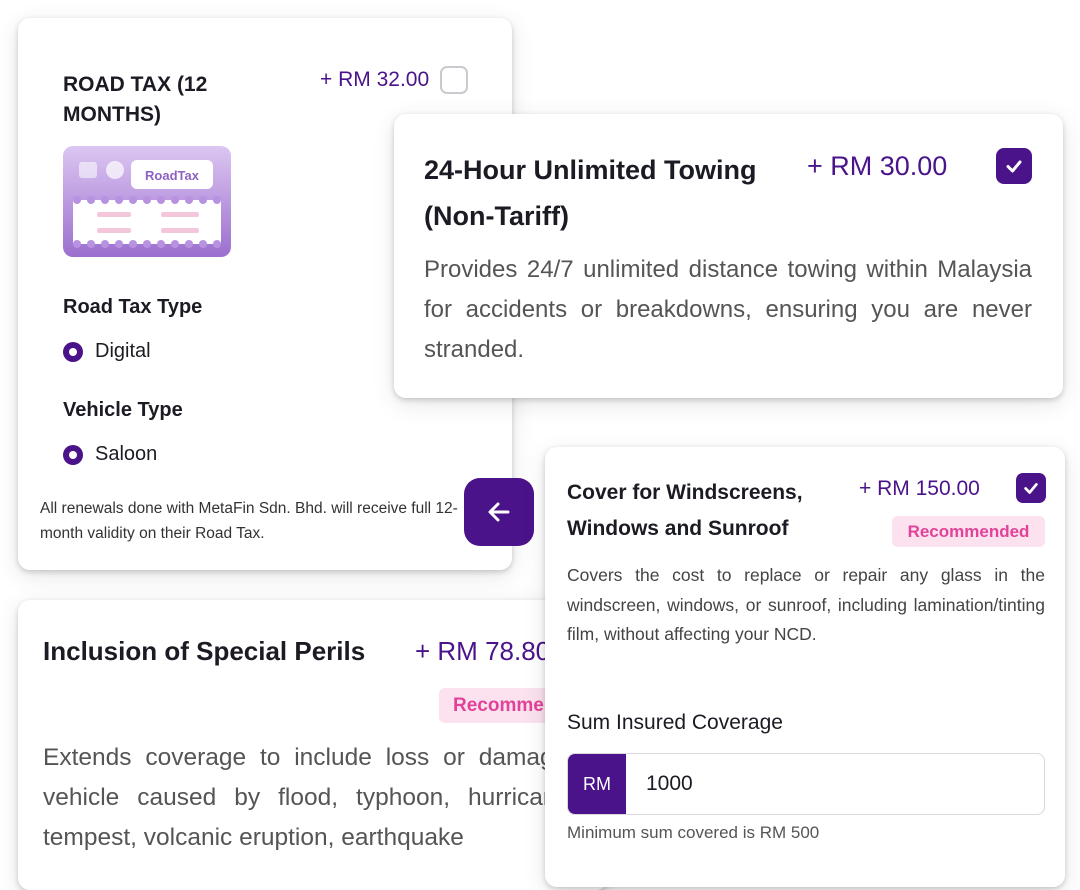  What do you see at coordinates (147, 201) in the screenshot?
I see `road-tax-illustration: RoadTax` at bounding box center [147, 201].